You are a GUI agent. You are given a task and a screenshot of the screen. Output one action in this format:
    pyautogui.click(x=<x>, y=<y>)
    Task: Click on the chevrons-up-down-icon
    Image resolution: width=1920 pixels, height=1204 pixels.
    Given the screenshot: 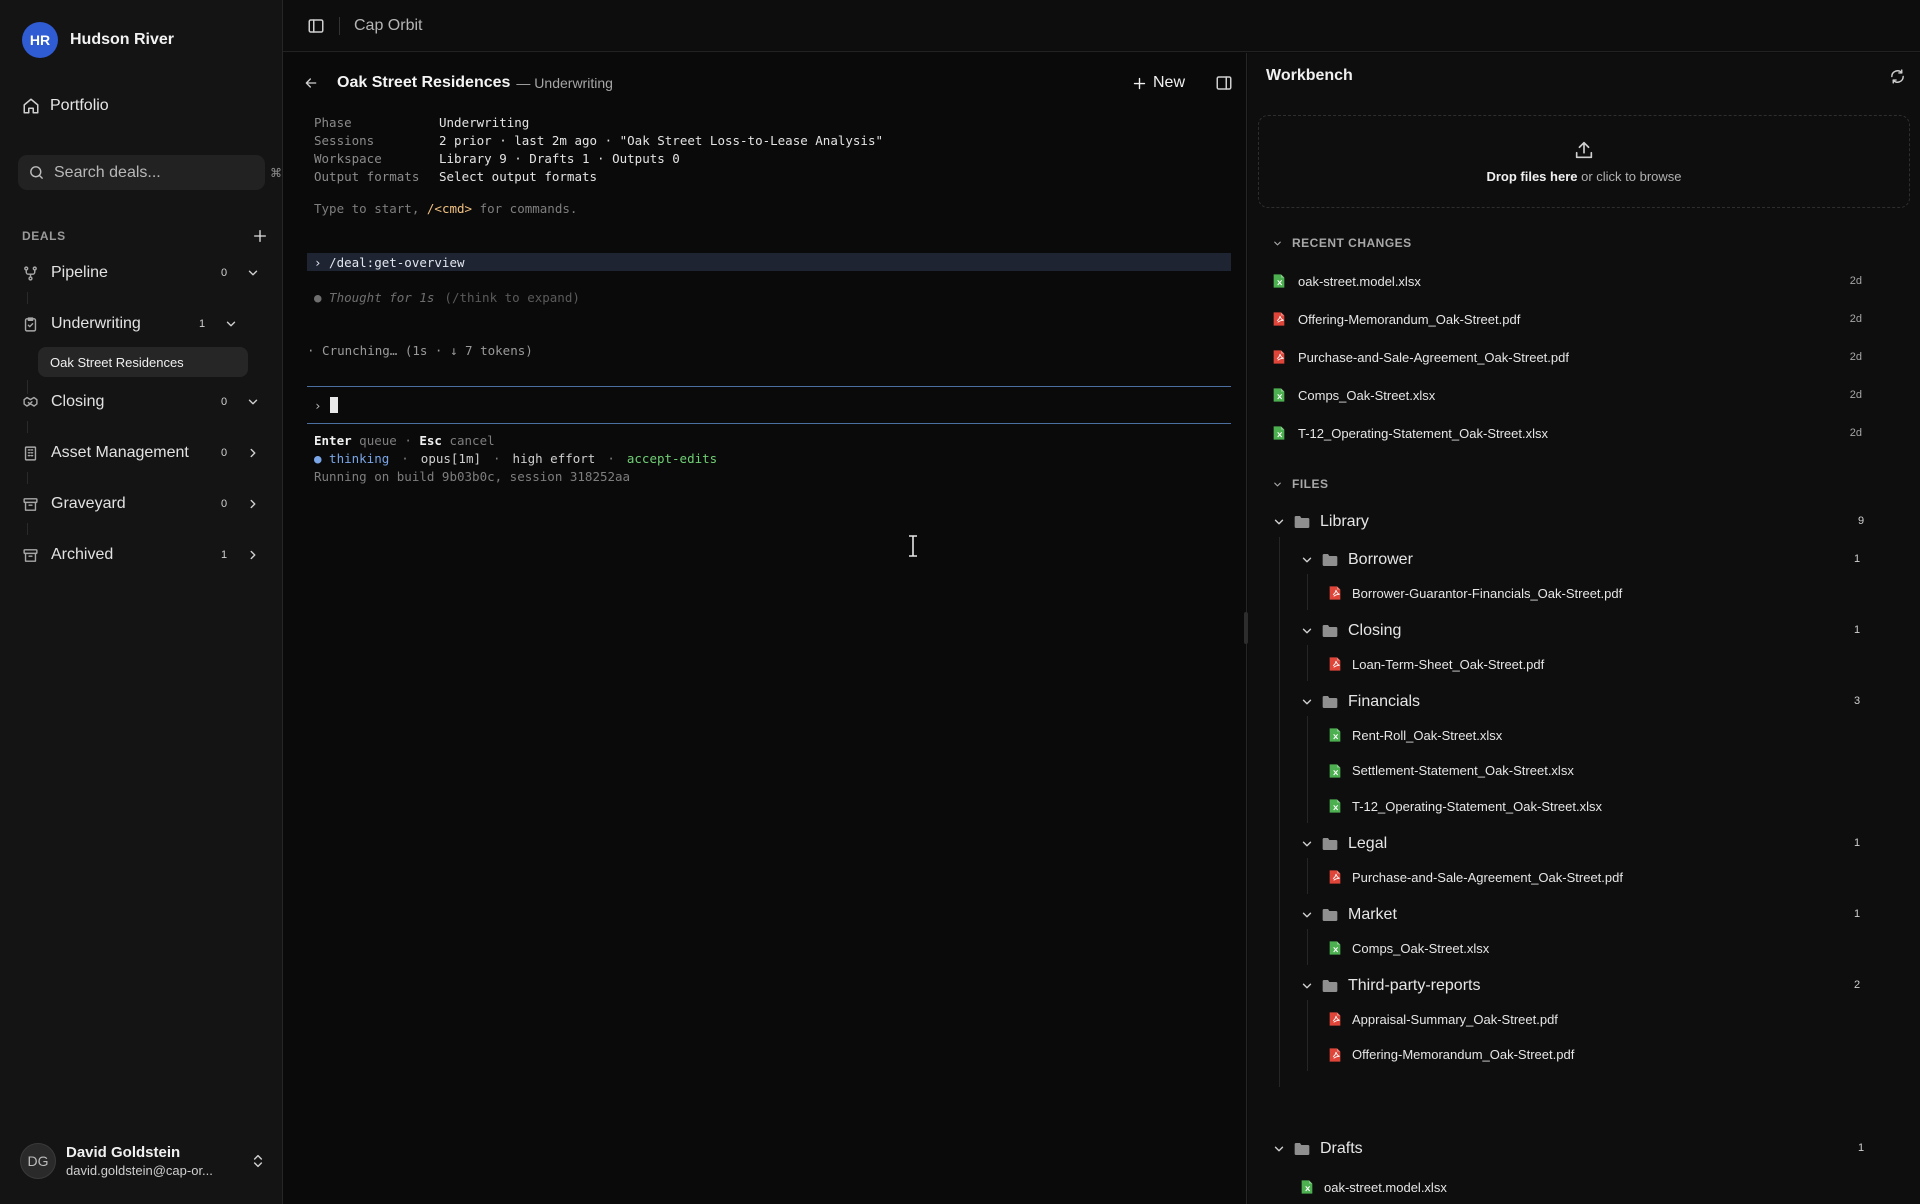 What is the action you would take?
    pyautogui.click(x=258, y=1161)
    